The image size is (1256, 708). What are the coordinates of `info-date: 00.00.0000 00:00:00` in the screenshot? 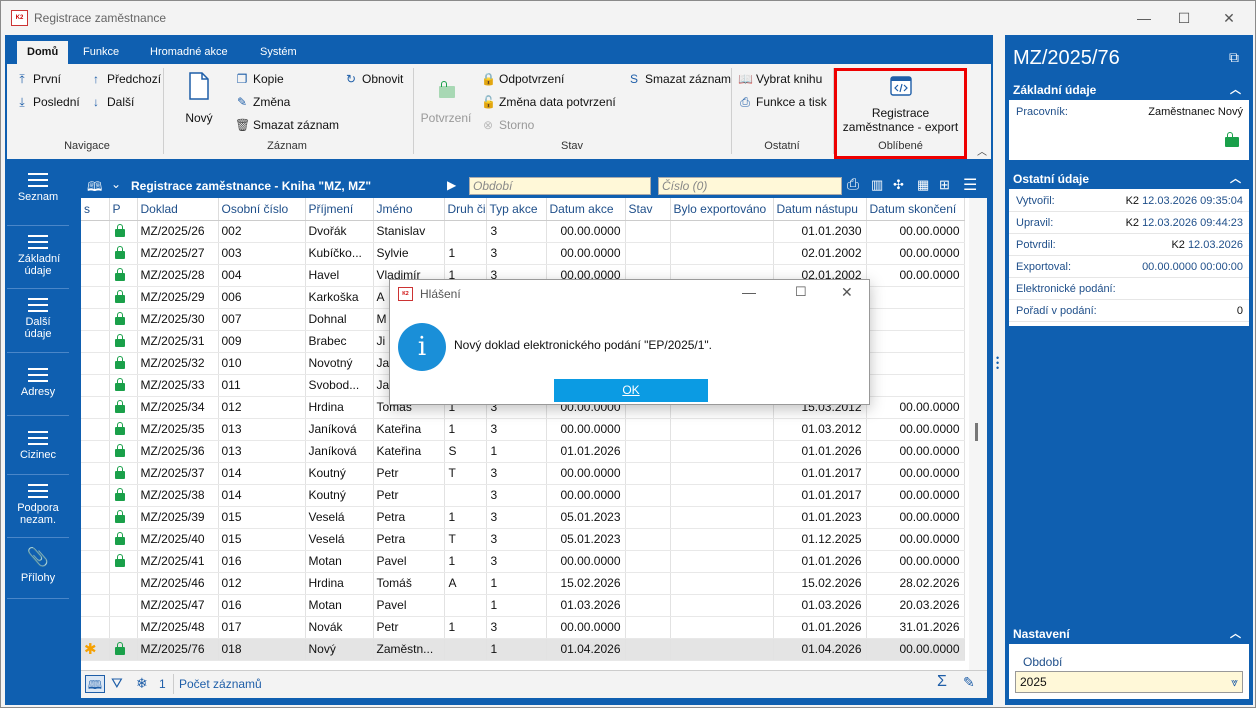 It's located at (1192, 267).